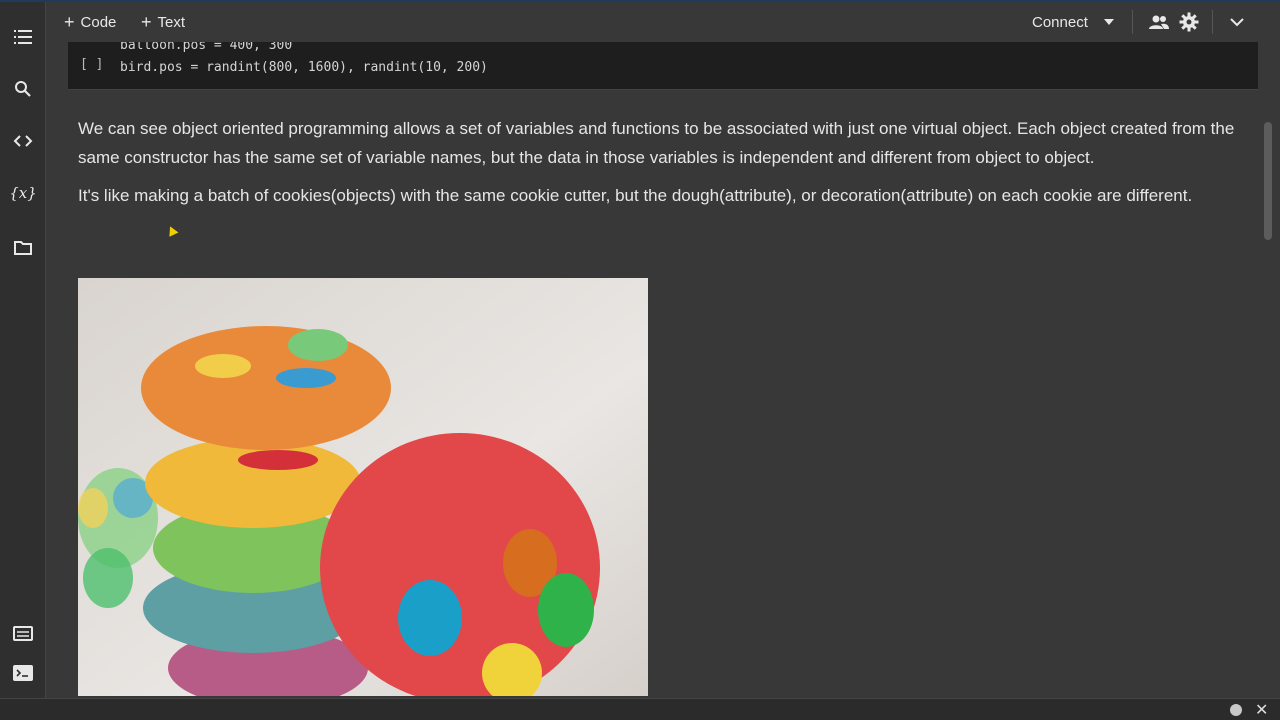 The image size is (1280, 720). I want to click on connect-button: Connect, so click(1073, 22).